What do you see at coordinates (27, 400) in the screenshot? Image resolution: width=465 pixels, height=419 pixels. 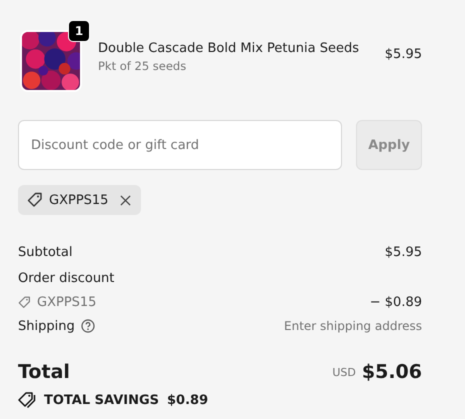 I see `tags-icon` at bounding box center [27, 400].